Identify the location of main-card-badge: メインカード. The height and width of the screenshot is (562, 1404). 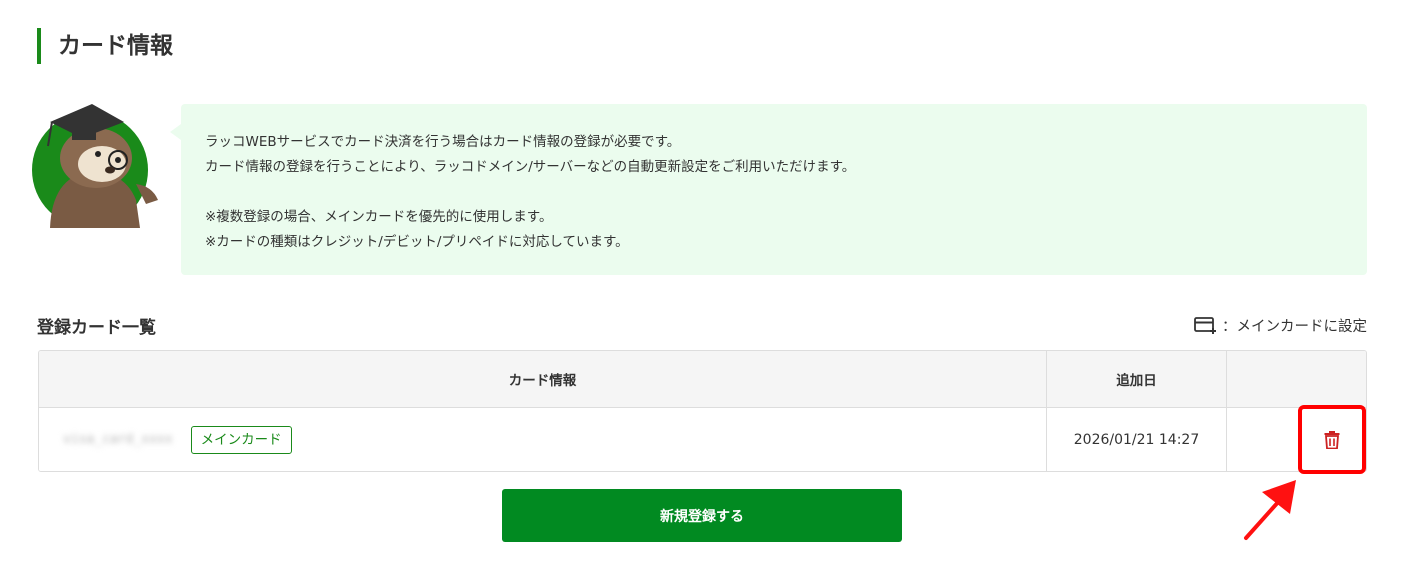
(241, 439).